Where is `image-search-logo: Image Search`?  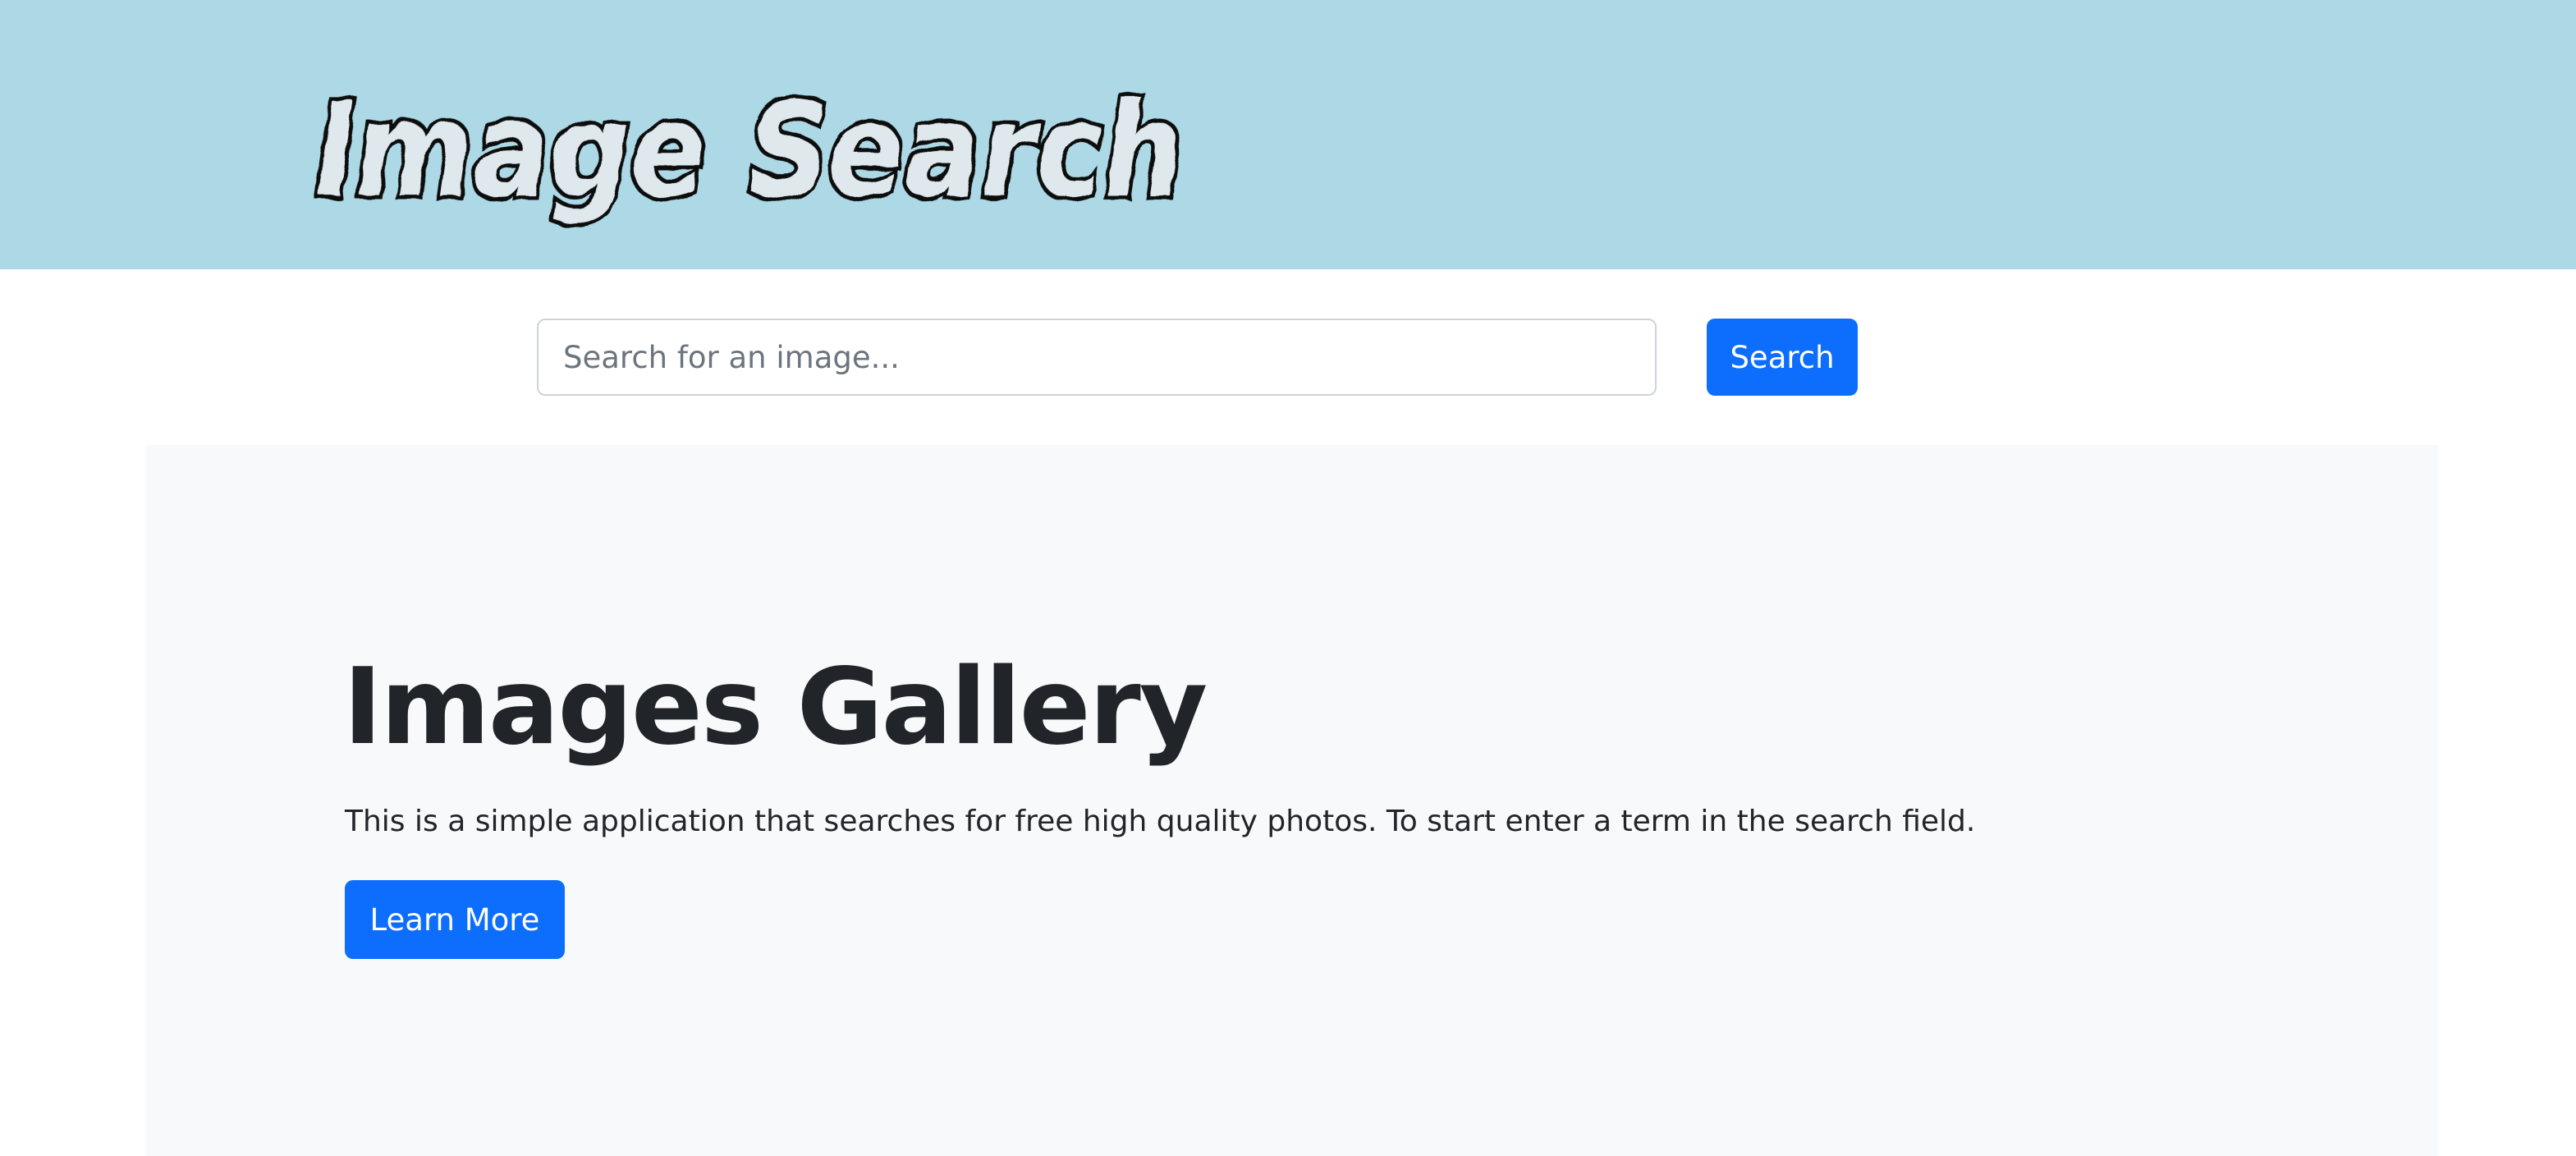 image-search-logo: Image Search is located at coordinates (751, 151).